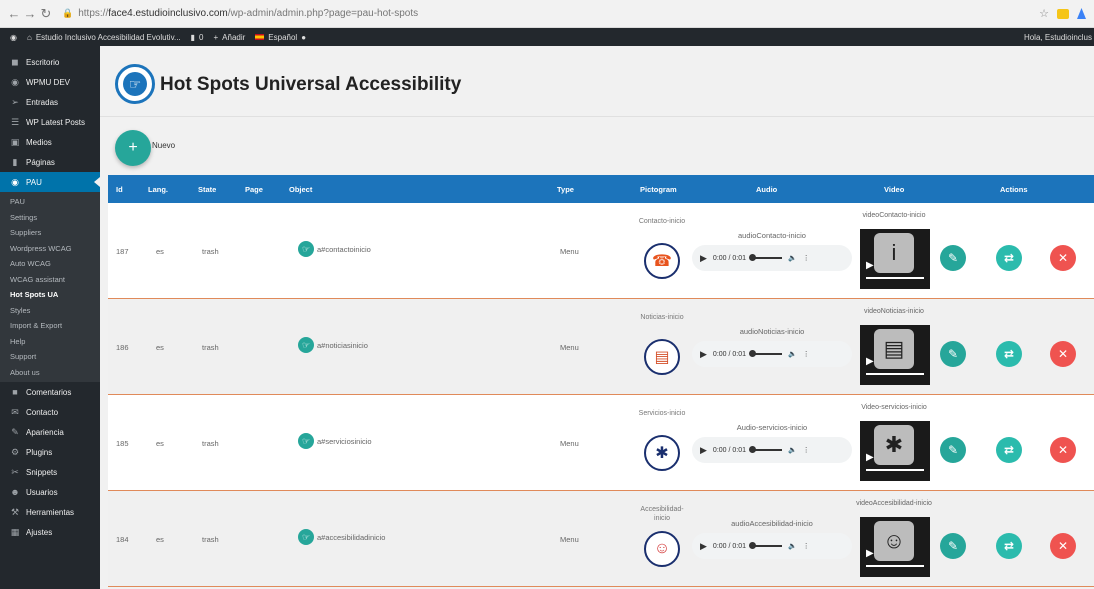  What do you see at coordinates (50, 218) in the screenshot?
I see `submenu-item: Settings` at bounding box center [50, 218].